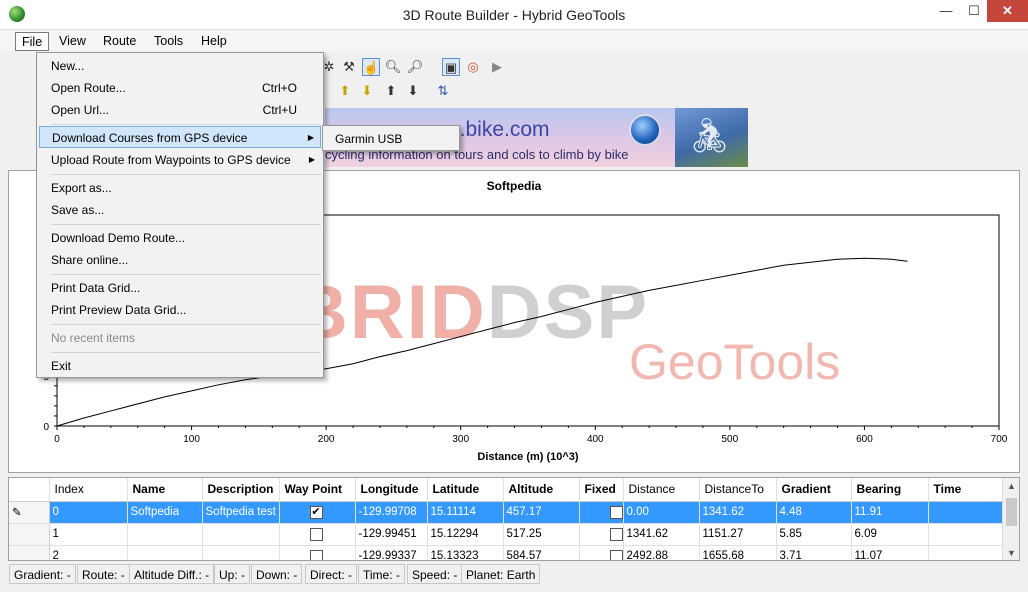  I want to click on globe-sort-icon: ⇅, so click(443, 91).